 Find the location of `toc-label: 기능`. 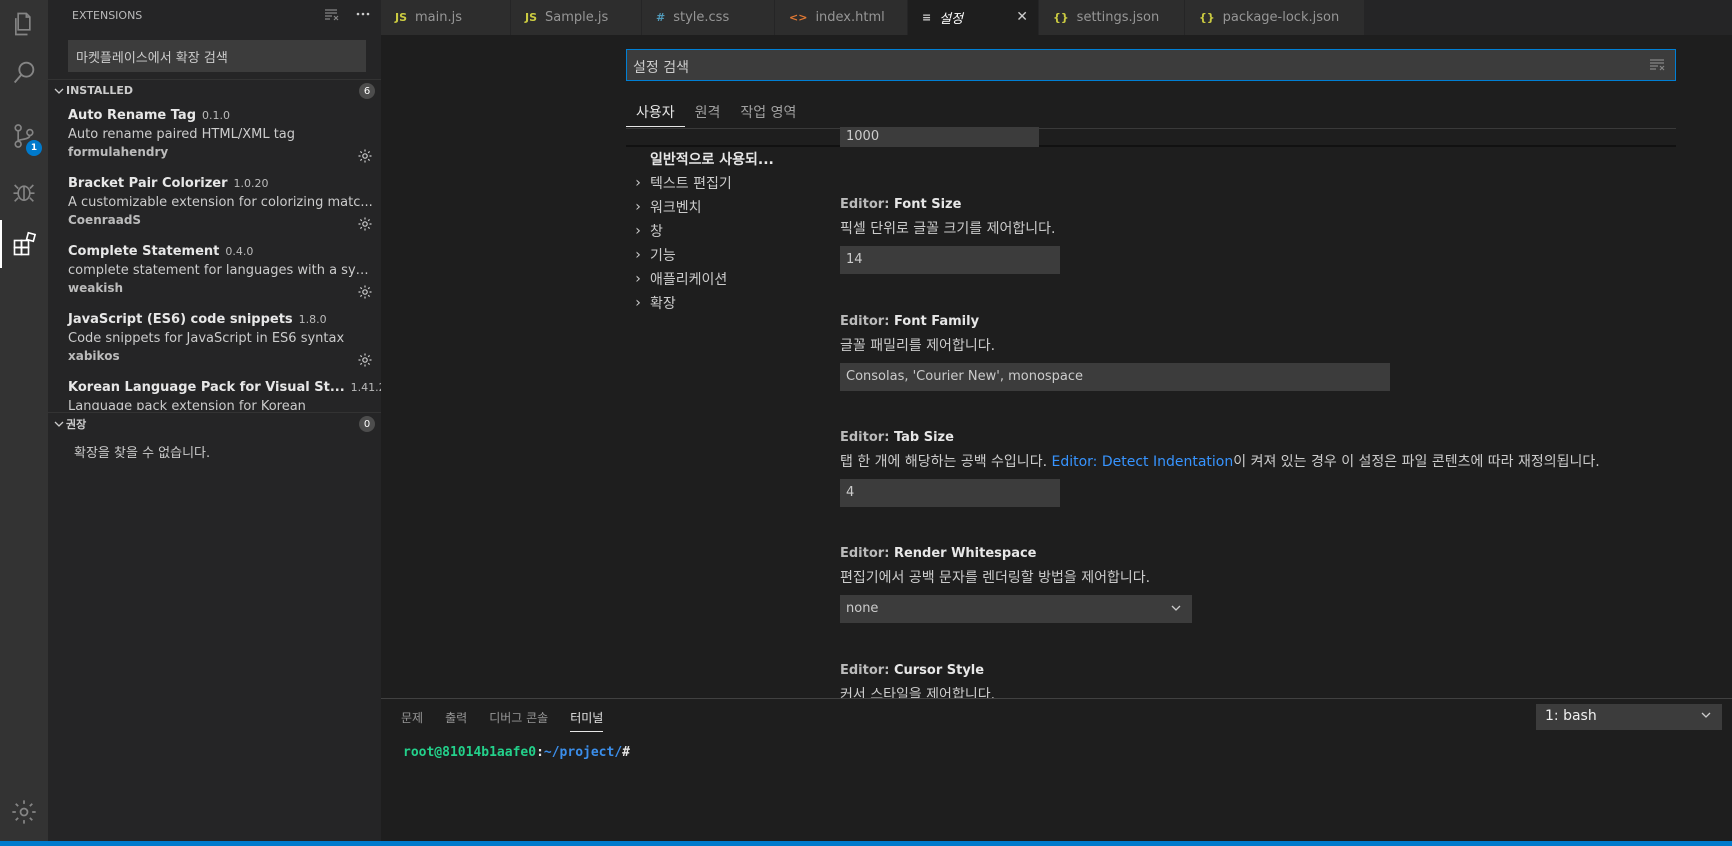

toc-label: 기능 is located at coordinates (663, 256).